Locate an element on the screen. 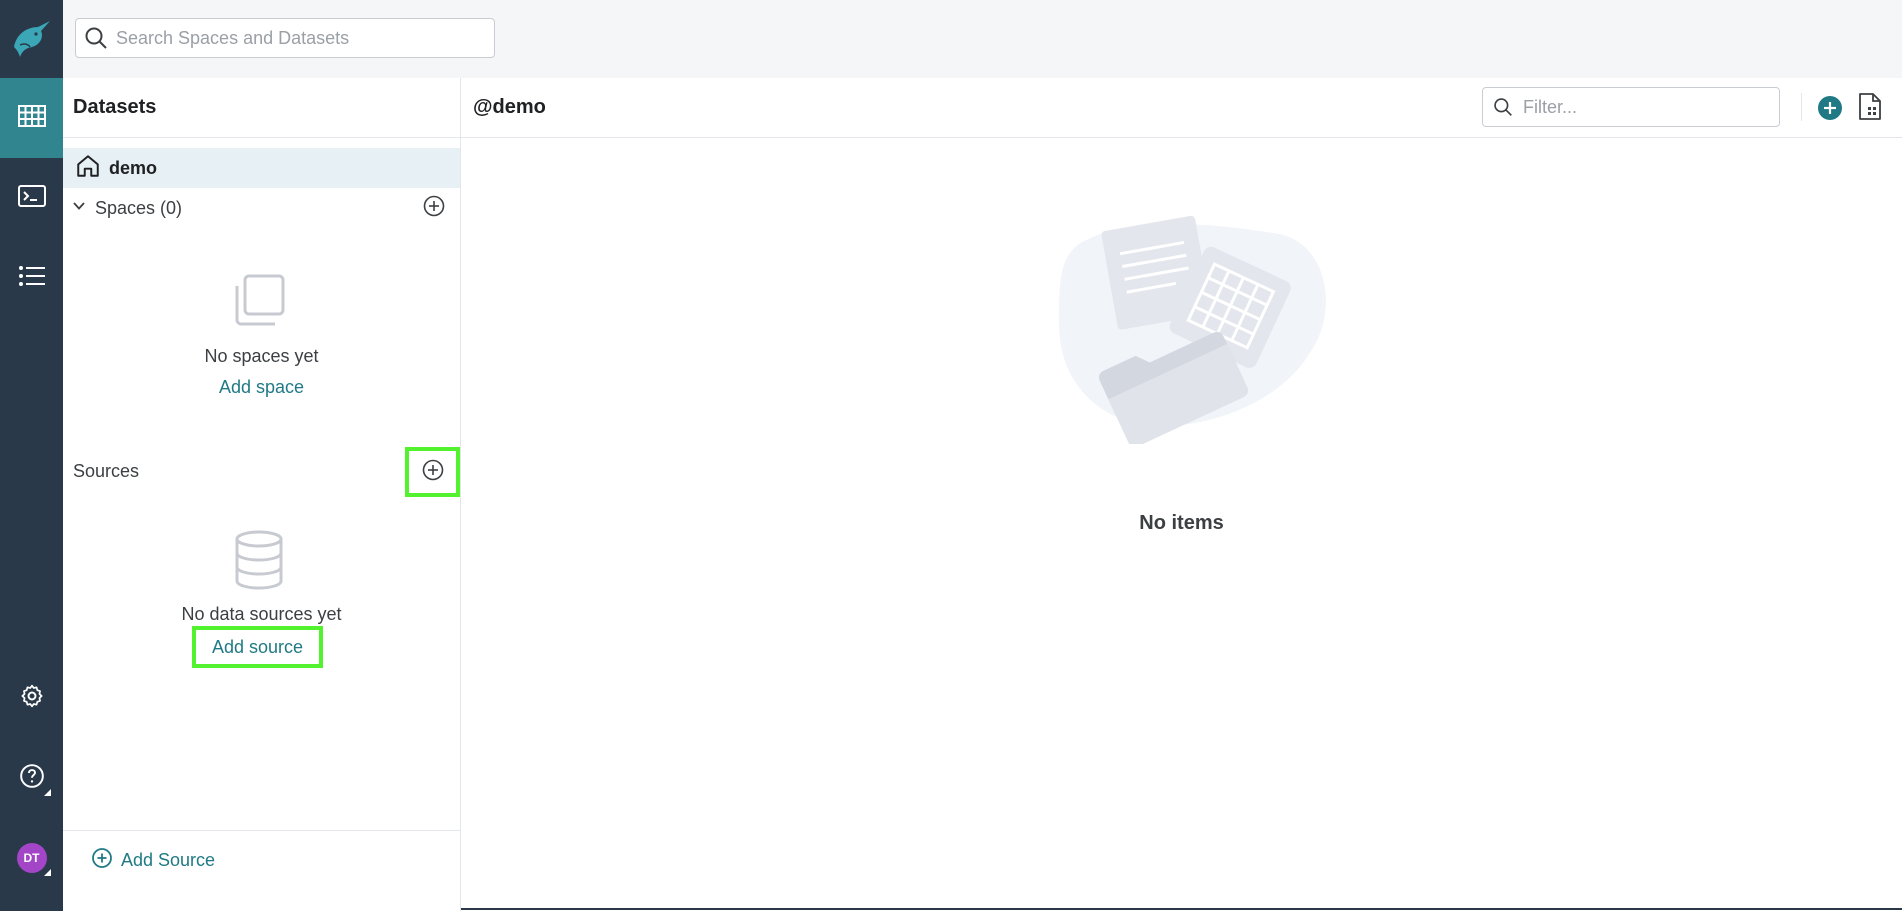  home-space-label: demo is located at coordinates (133, 167).